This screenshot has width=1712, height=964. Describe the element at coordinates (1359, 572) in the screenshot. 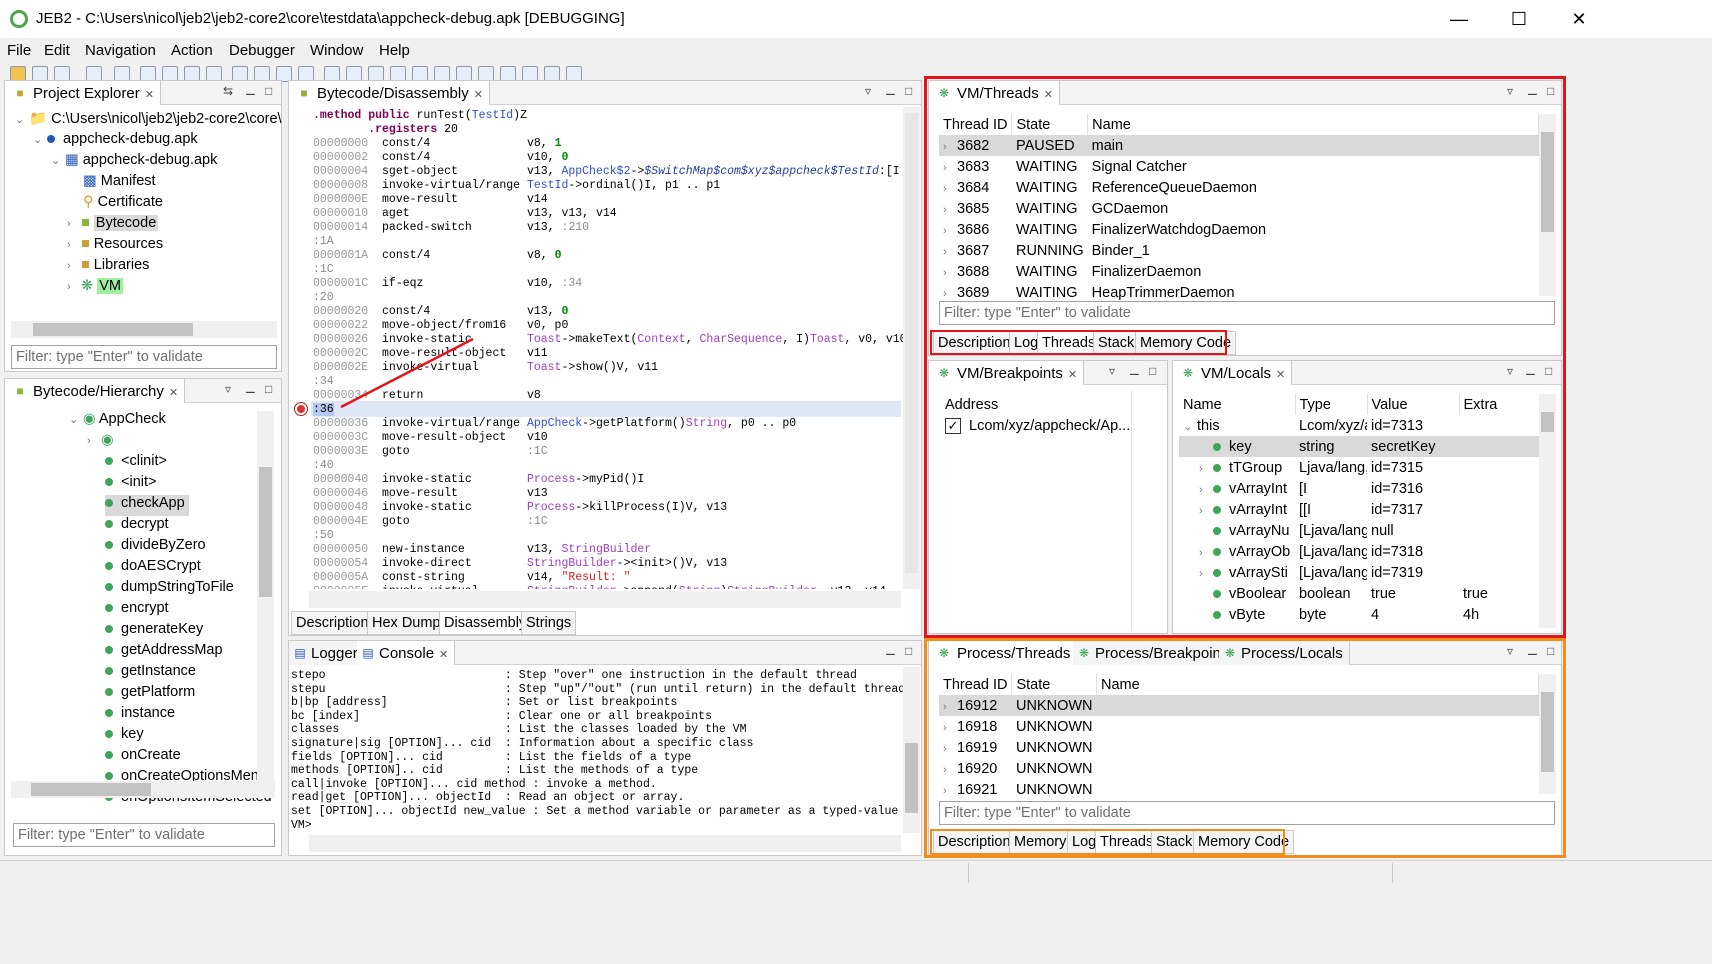

I see `table-row: › vArraySti [Ljava/lang id=7319` at that location.